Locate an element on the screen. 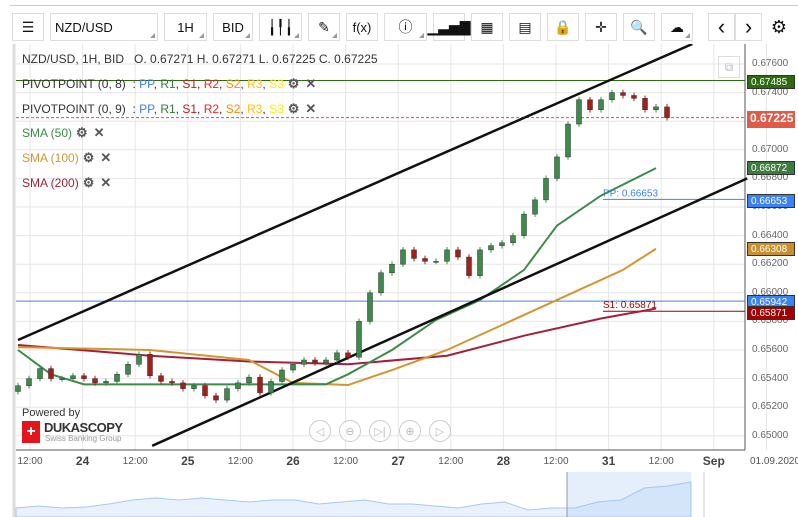 The image size is (798, 517). settings-icon: ⚙ is located at coordinates (779, 26).